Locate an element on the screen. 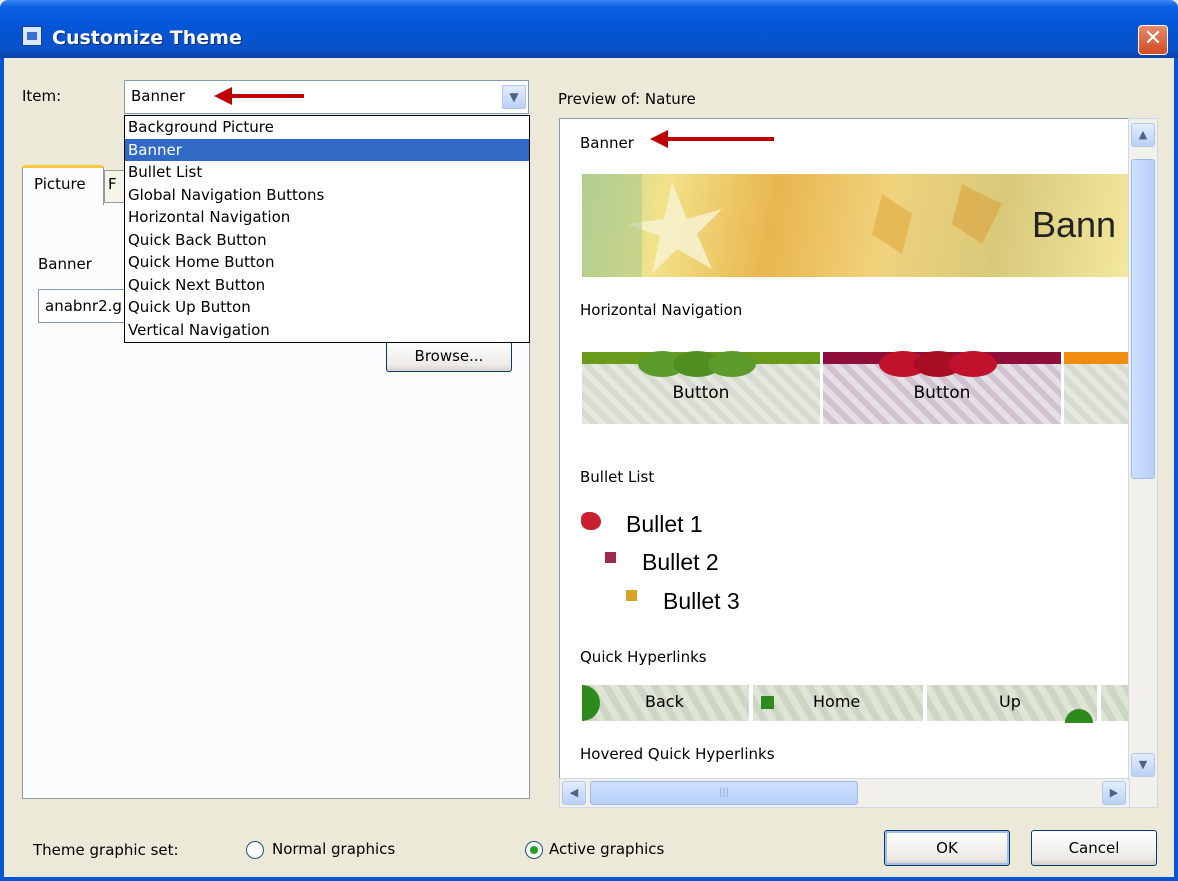  banner-label: Banner is located at coordinates (65, 264).